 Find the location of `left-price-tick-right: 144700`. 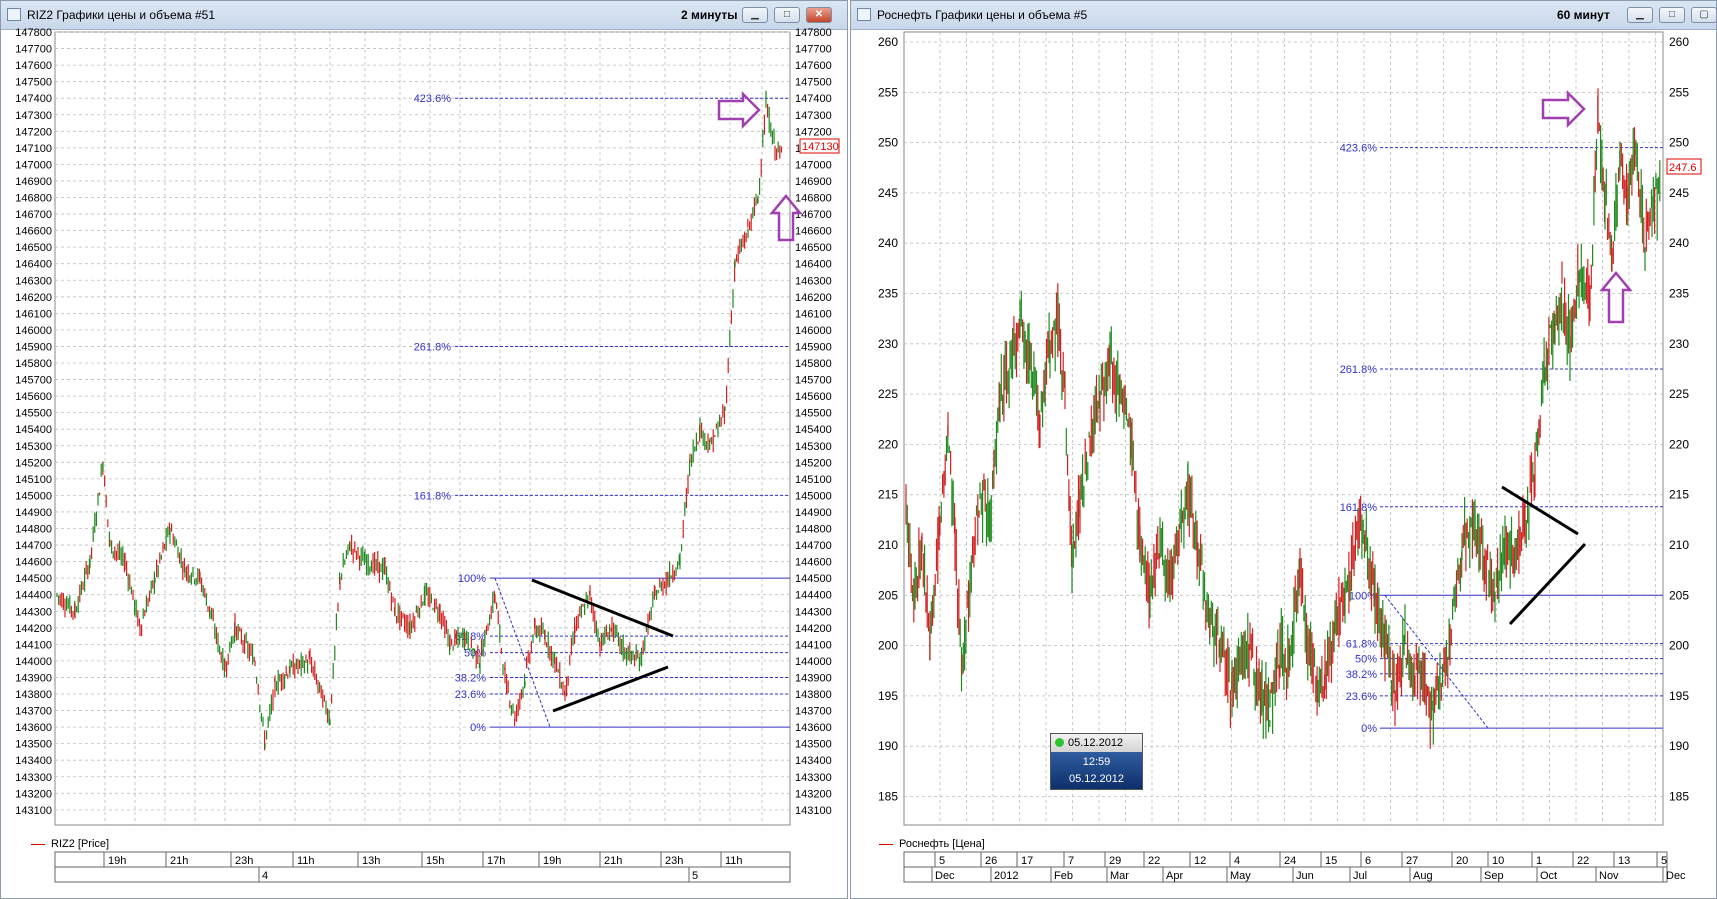

left-price-tick-right: 144700 is located at coordinates (813, 546).